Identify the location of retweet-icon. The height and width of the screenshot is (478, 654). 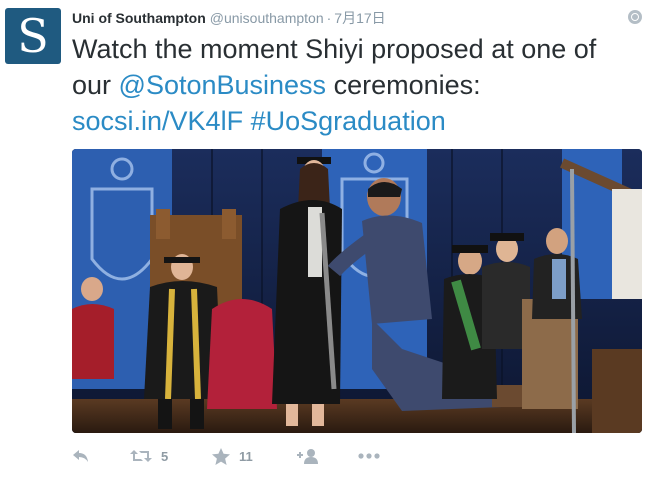
(141, 456).